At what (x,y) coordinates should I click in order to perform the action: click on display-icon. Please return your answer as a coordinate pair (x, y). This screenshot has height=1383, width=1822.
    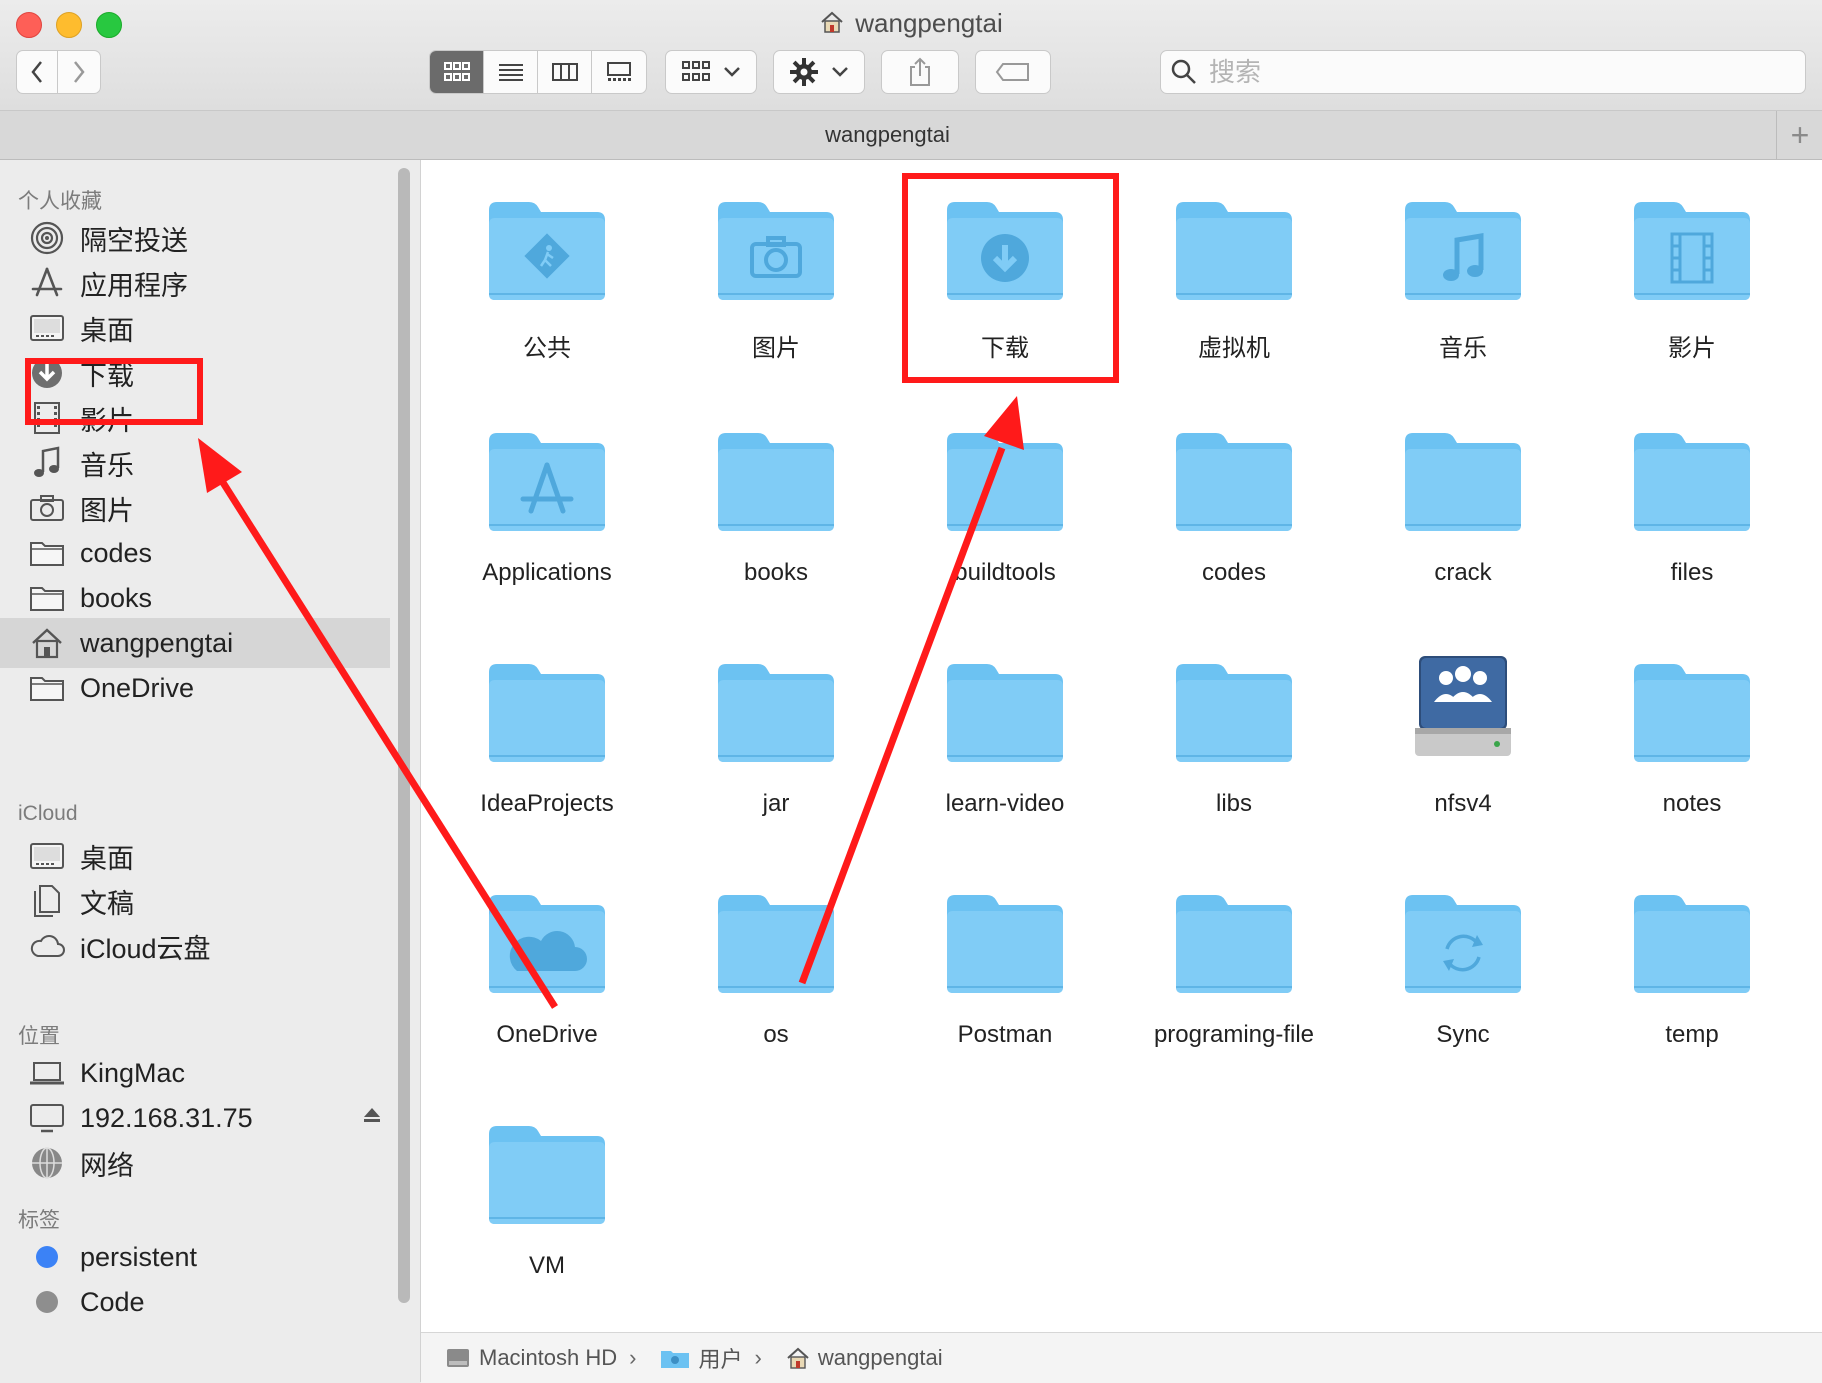
    Looking at the image, I should click on (47, 1118).